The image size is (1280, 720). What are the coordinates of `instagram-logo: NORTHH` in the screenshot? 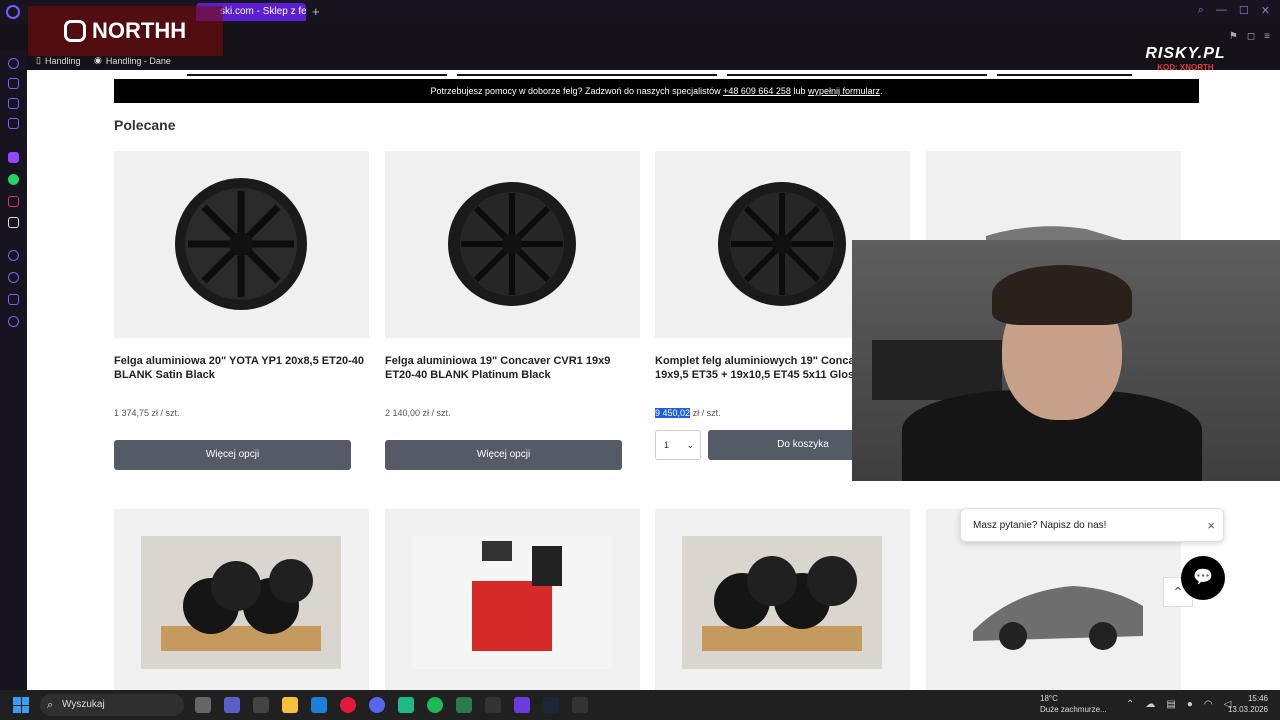 It's located at (125, 31).